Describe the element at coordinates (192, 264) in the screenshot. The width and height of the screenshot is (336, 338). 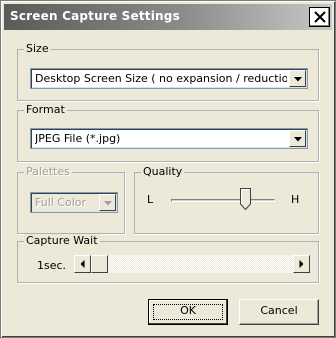
I see `capture-wait-scrollbar` at that location.